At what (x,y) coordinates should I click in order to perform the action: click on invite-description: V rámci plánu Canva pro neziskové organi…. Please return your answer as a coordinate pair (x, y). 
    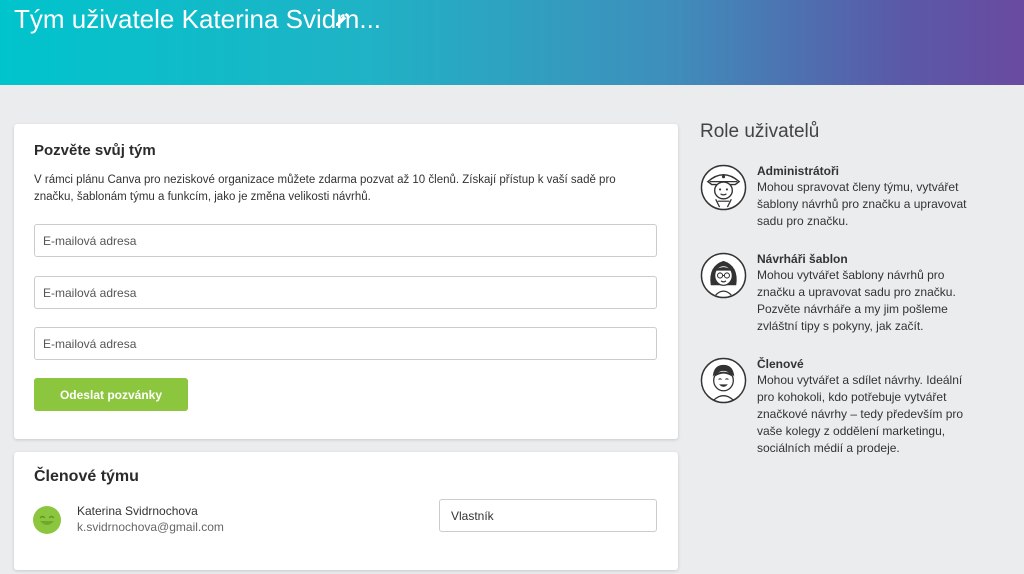
    Looking at the image, I should click on (325, 188).